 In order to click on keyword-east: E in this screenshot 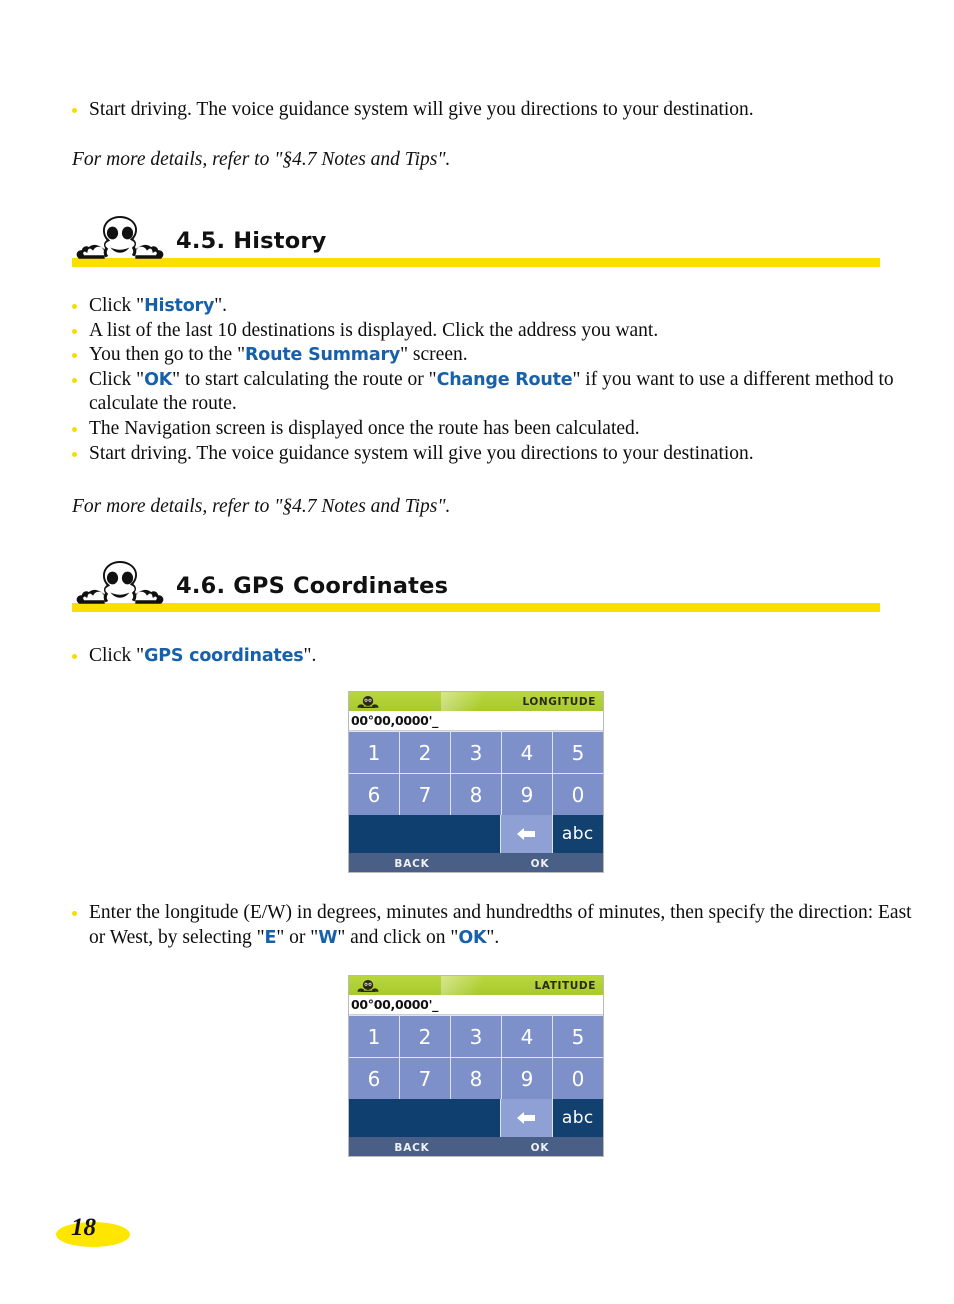, I will do `click(270, 937)`.